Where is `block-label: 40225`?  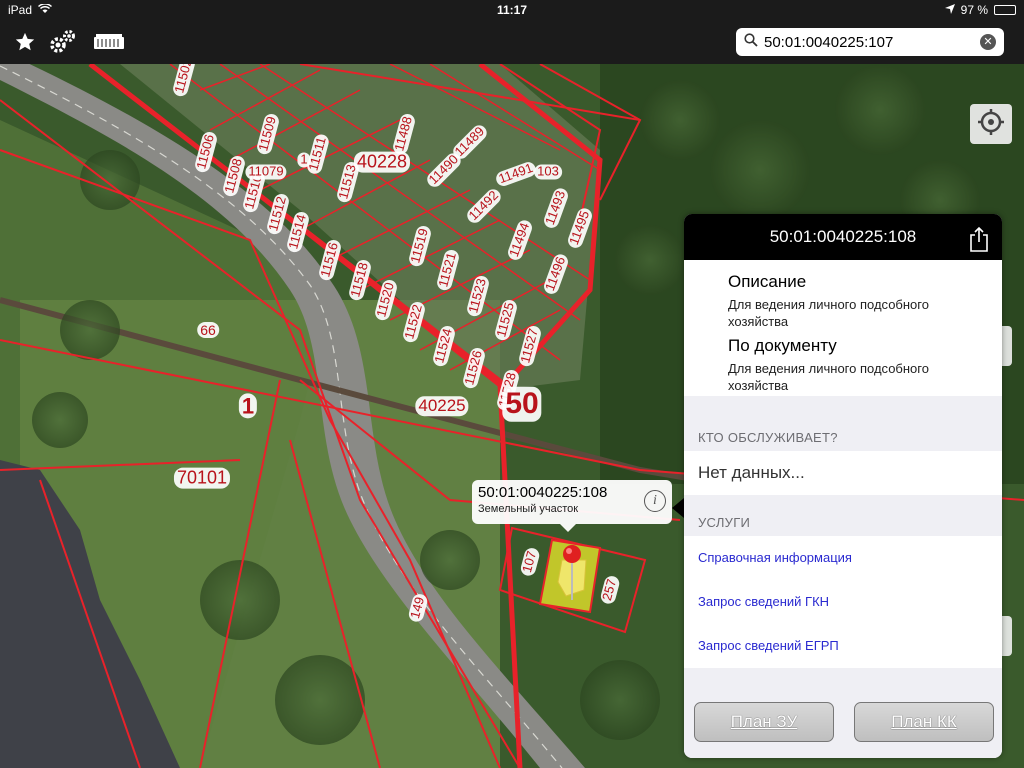 block-label: 40225 is located at coordinates (442, 406).